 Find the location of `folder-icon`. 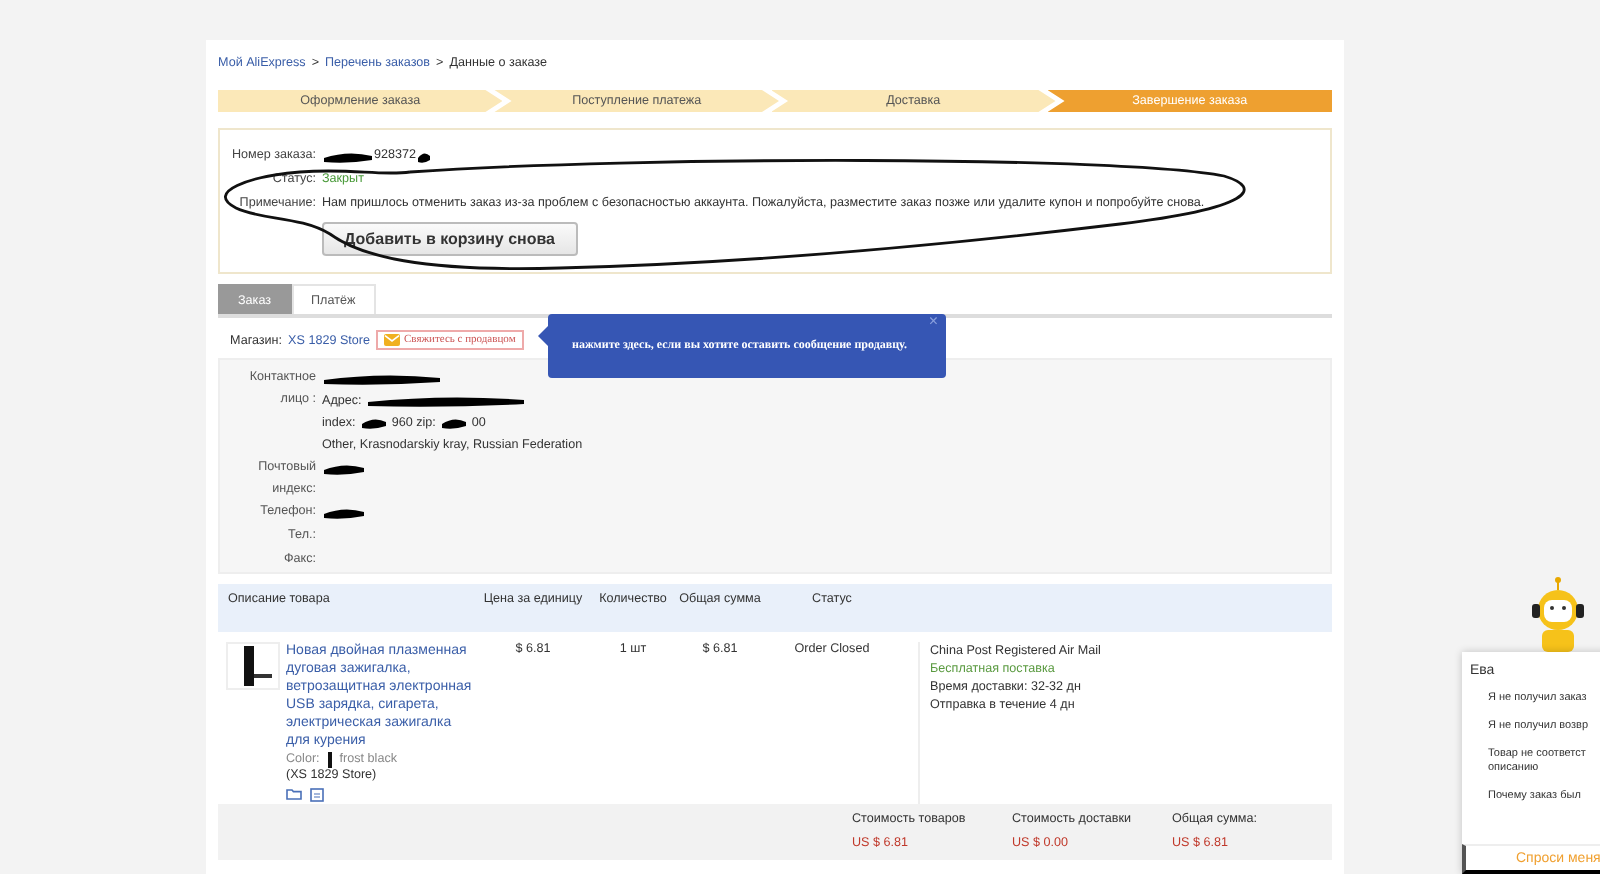

folder-icon is located at coordinates (294, 794).